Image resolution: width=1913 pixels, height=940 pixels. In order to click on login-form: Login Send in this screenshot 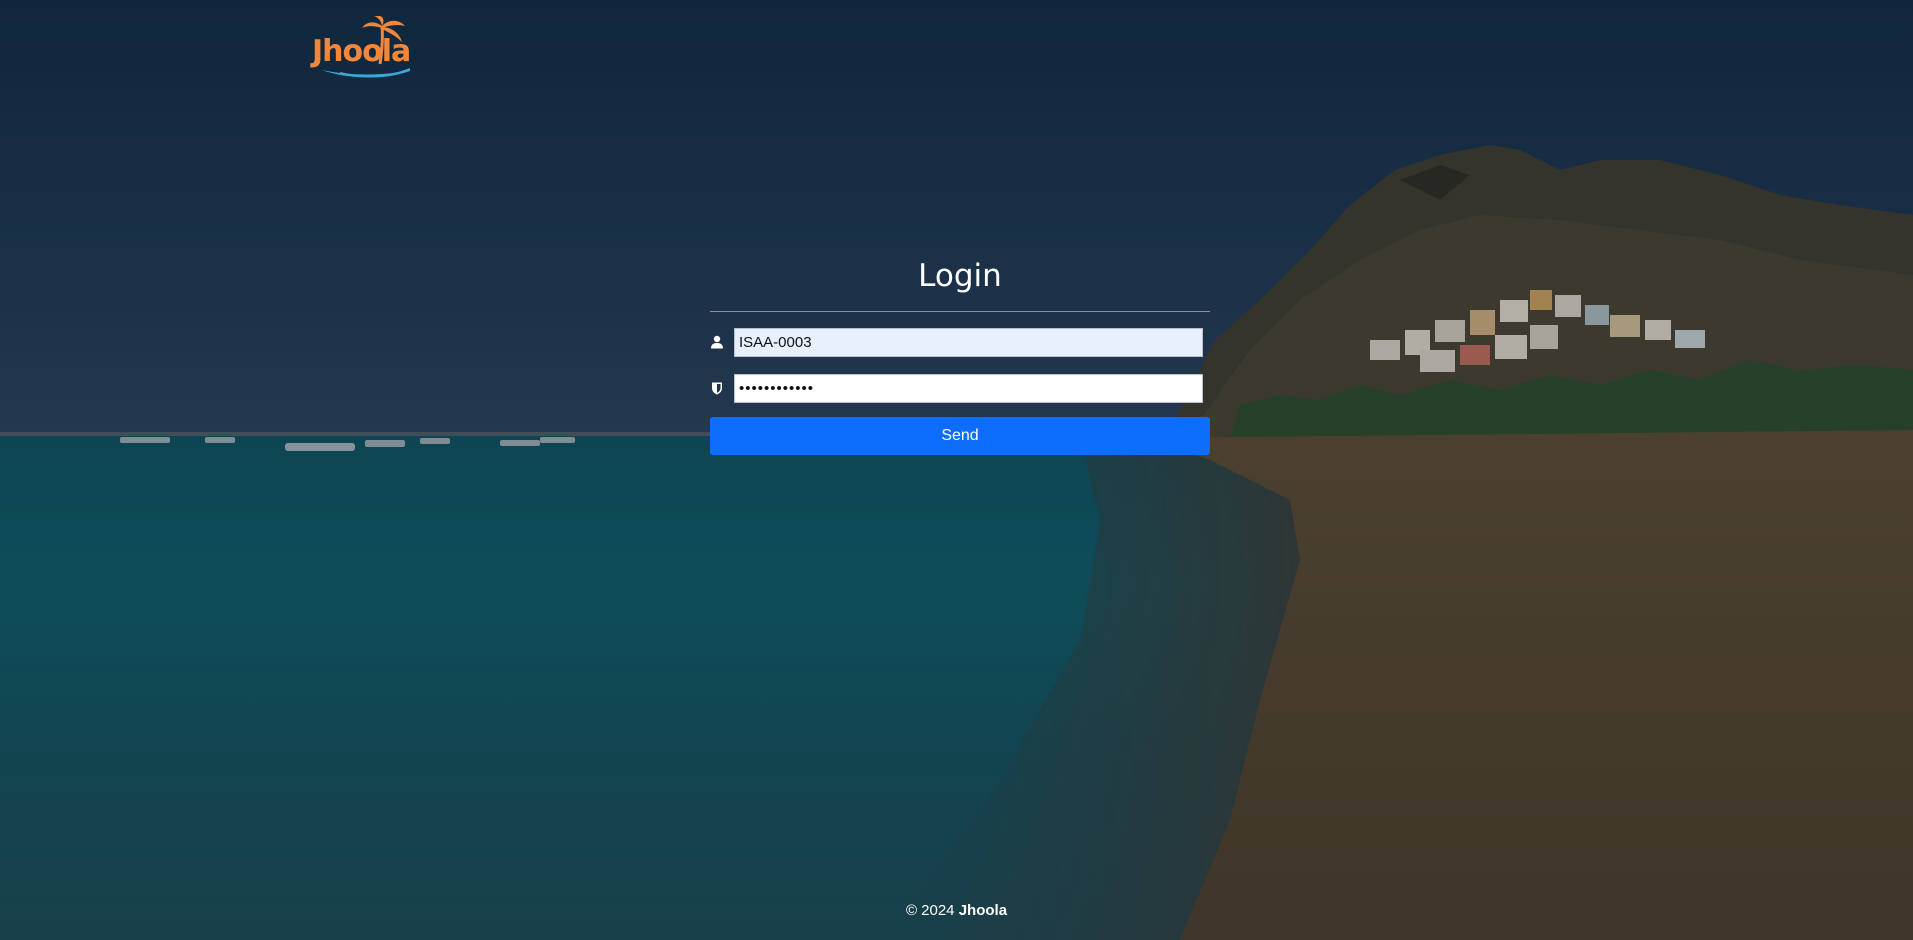, I will do `click(960, 355)`.